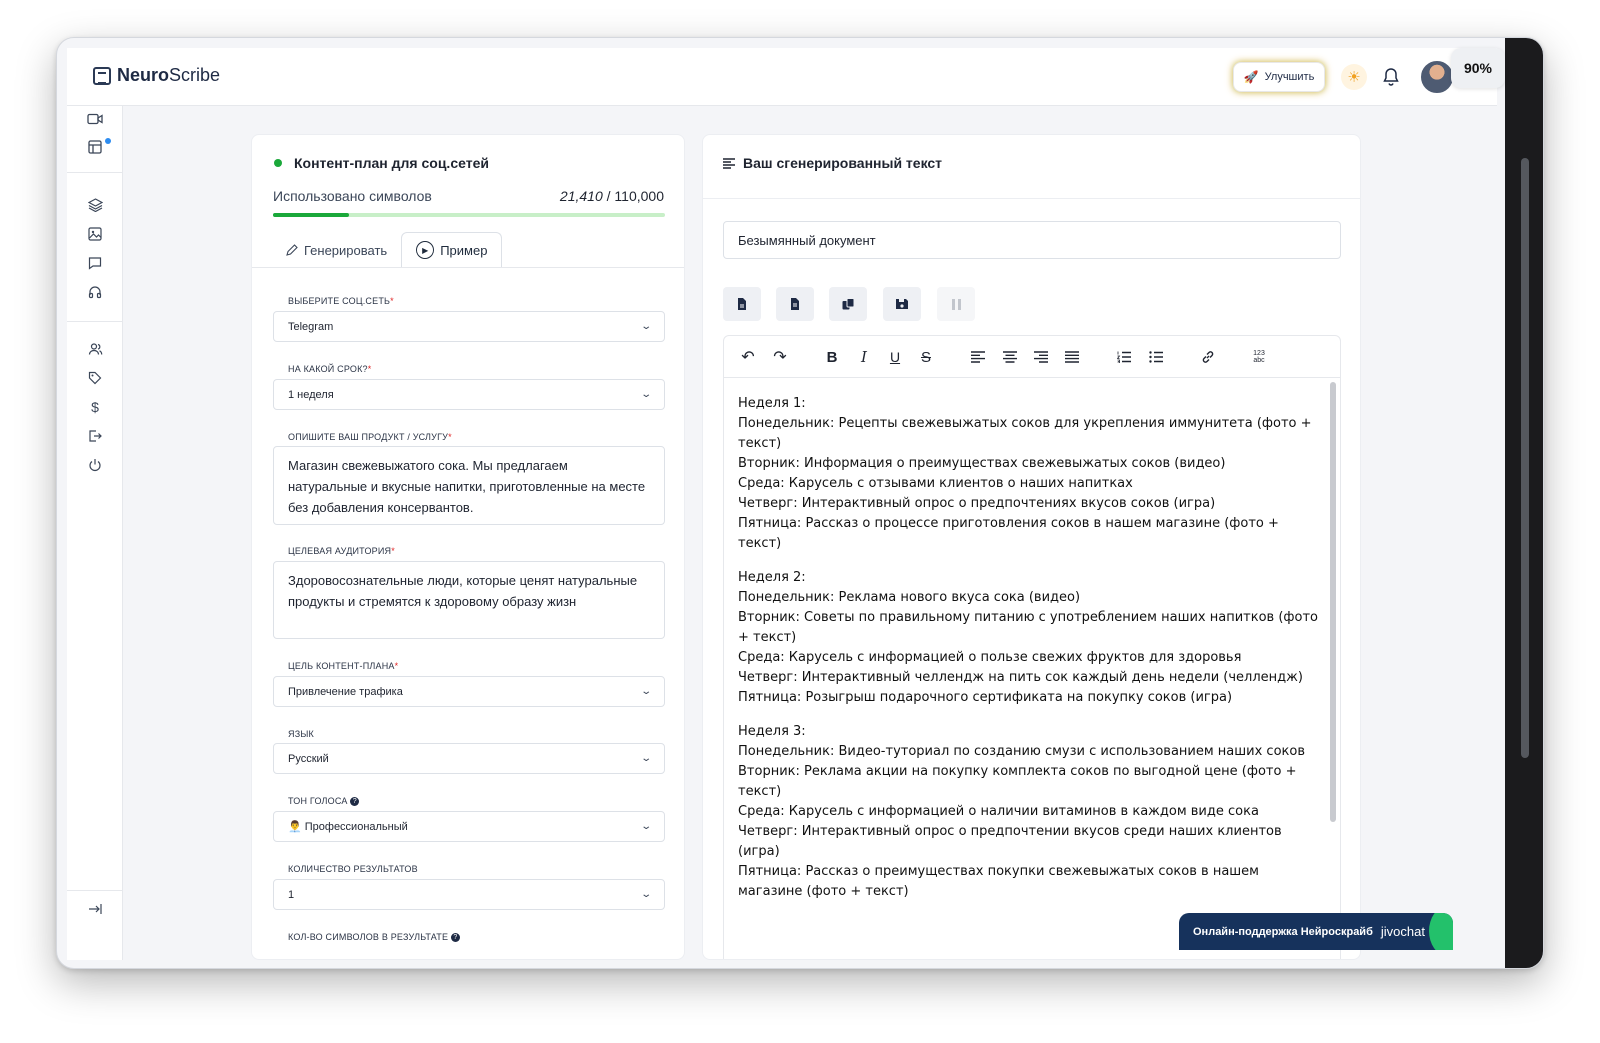 Image resolution: width=1600 pixels, height=1043 pixels. What do you see at coordinates (469, 826) in the screenshot?
I see `tone-select: 👨‍💼 Профессиональный ⌄` at bounding box center [469, 826].